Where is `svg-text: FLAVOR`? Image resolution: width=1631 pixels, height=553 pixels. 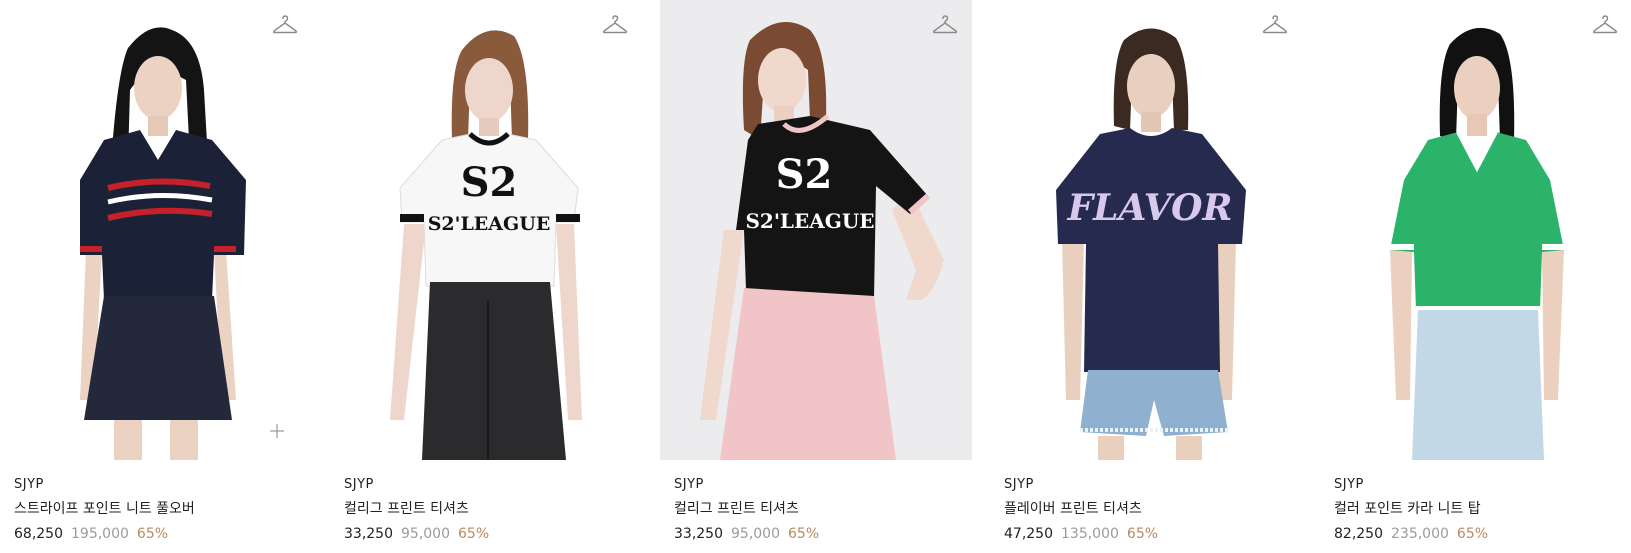
svg-text: FLAVOR is located at coordinates (1150, 208).